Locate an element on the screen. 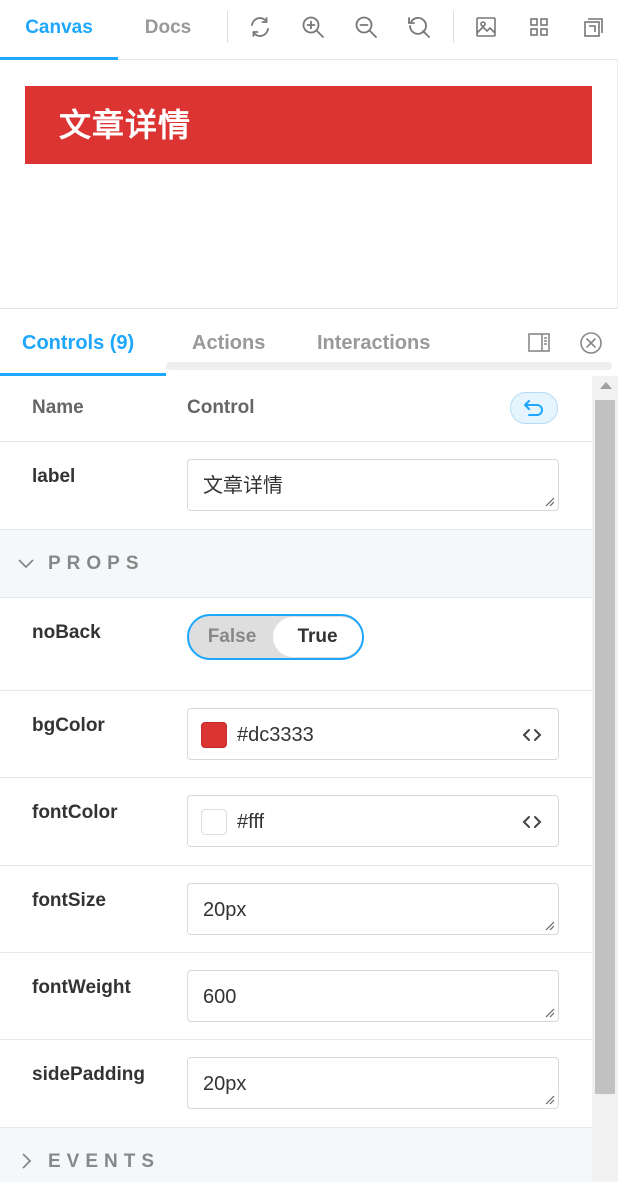 The image size is (634, 1182). table-row-fontWeight: fontWeight 600 is located at coordinates (296, 996).